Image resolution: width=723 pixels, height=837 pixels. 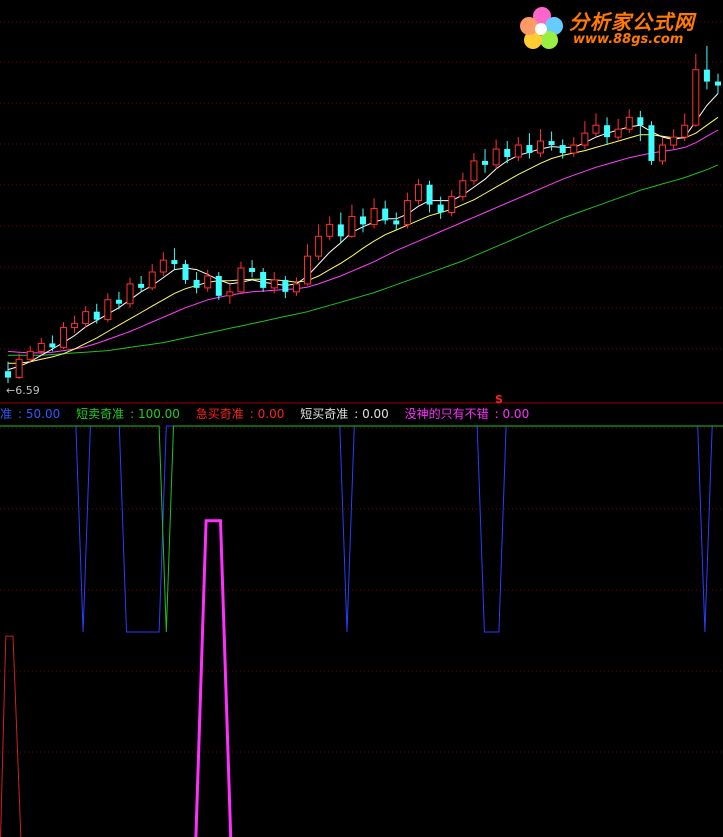 I want to click on indicator-line-magenta, so click(x=213, y=678).